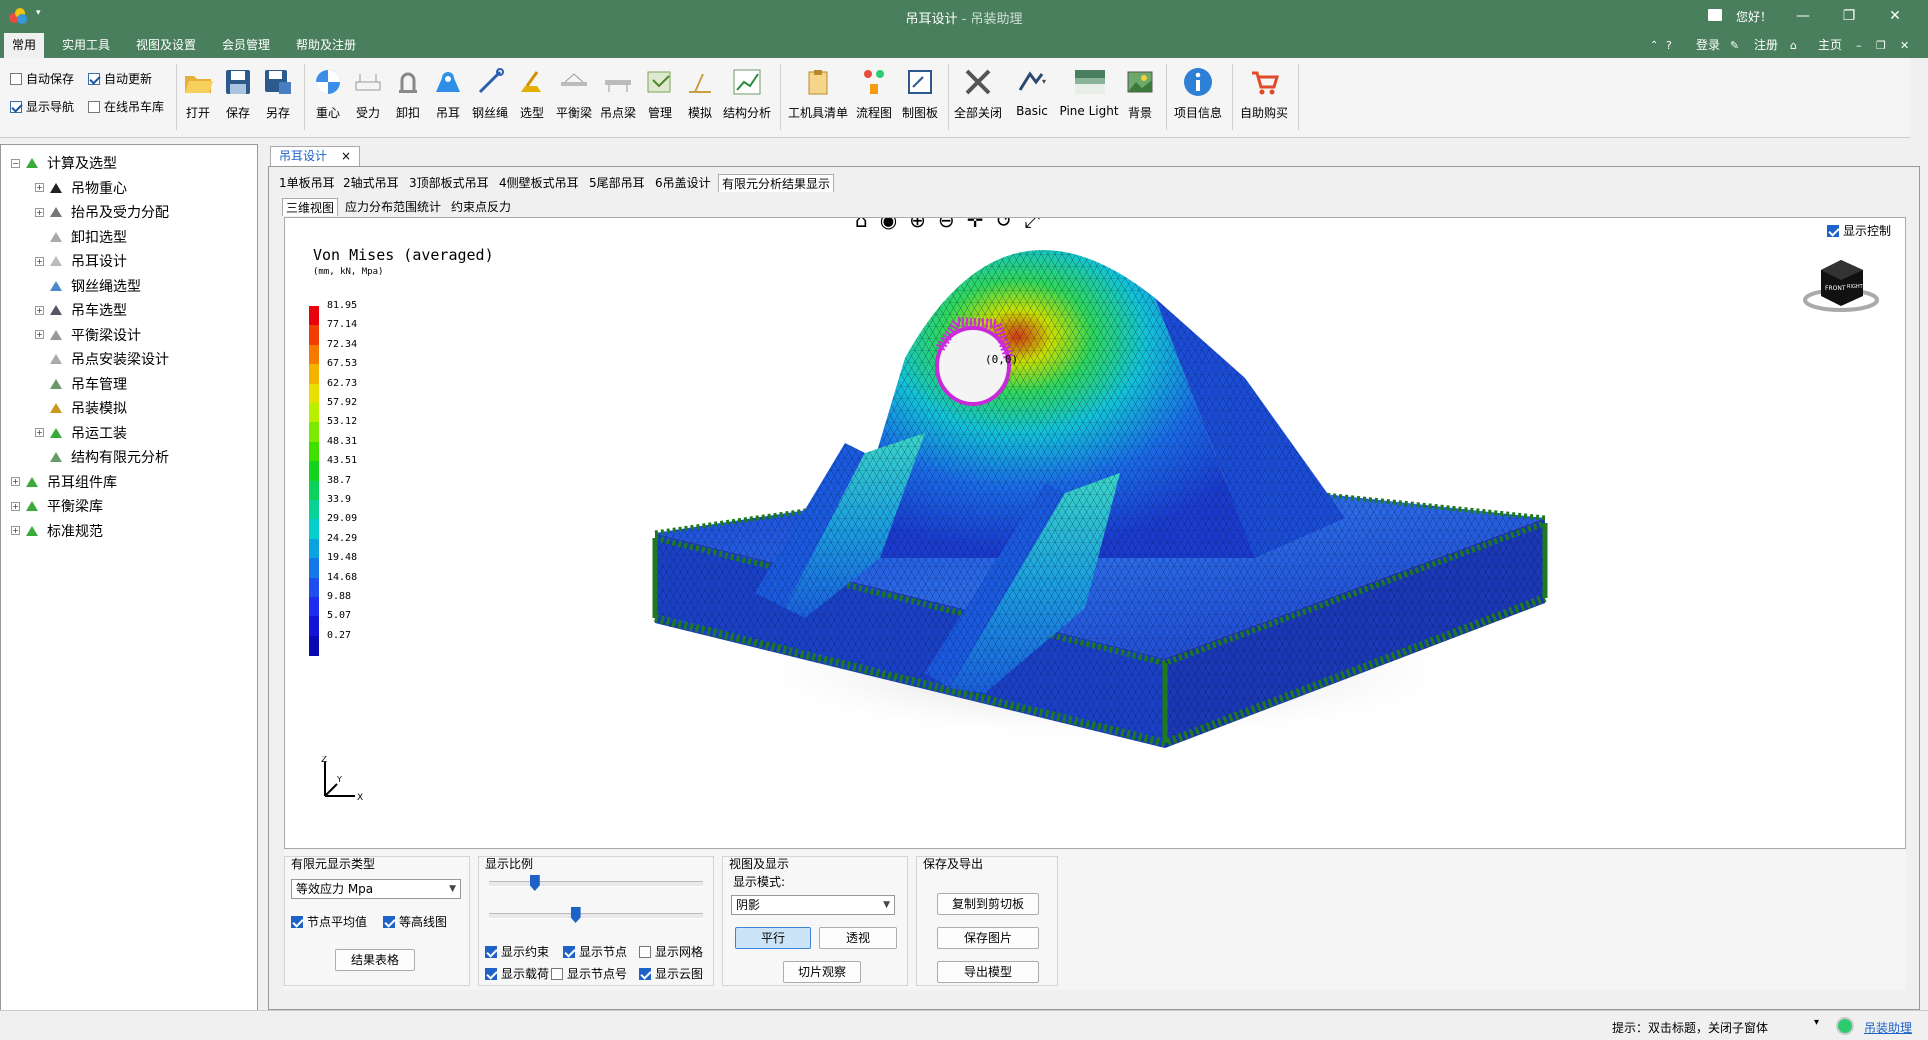  What do you see at coordinates (375, 960) in the screenshot?
I see `result-table-button: 结果表格` at bounding box center [375, 960].